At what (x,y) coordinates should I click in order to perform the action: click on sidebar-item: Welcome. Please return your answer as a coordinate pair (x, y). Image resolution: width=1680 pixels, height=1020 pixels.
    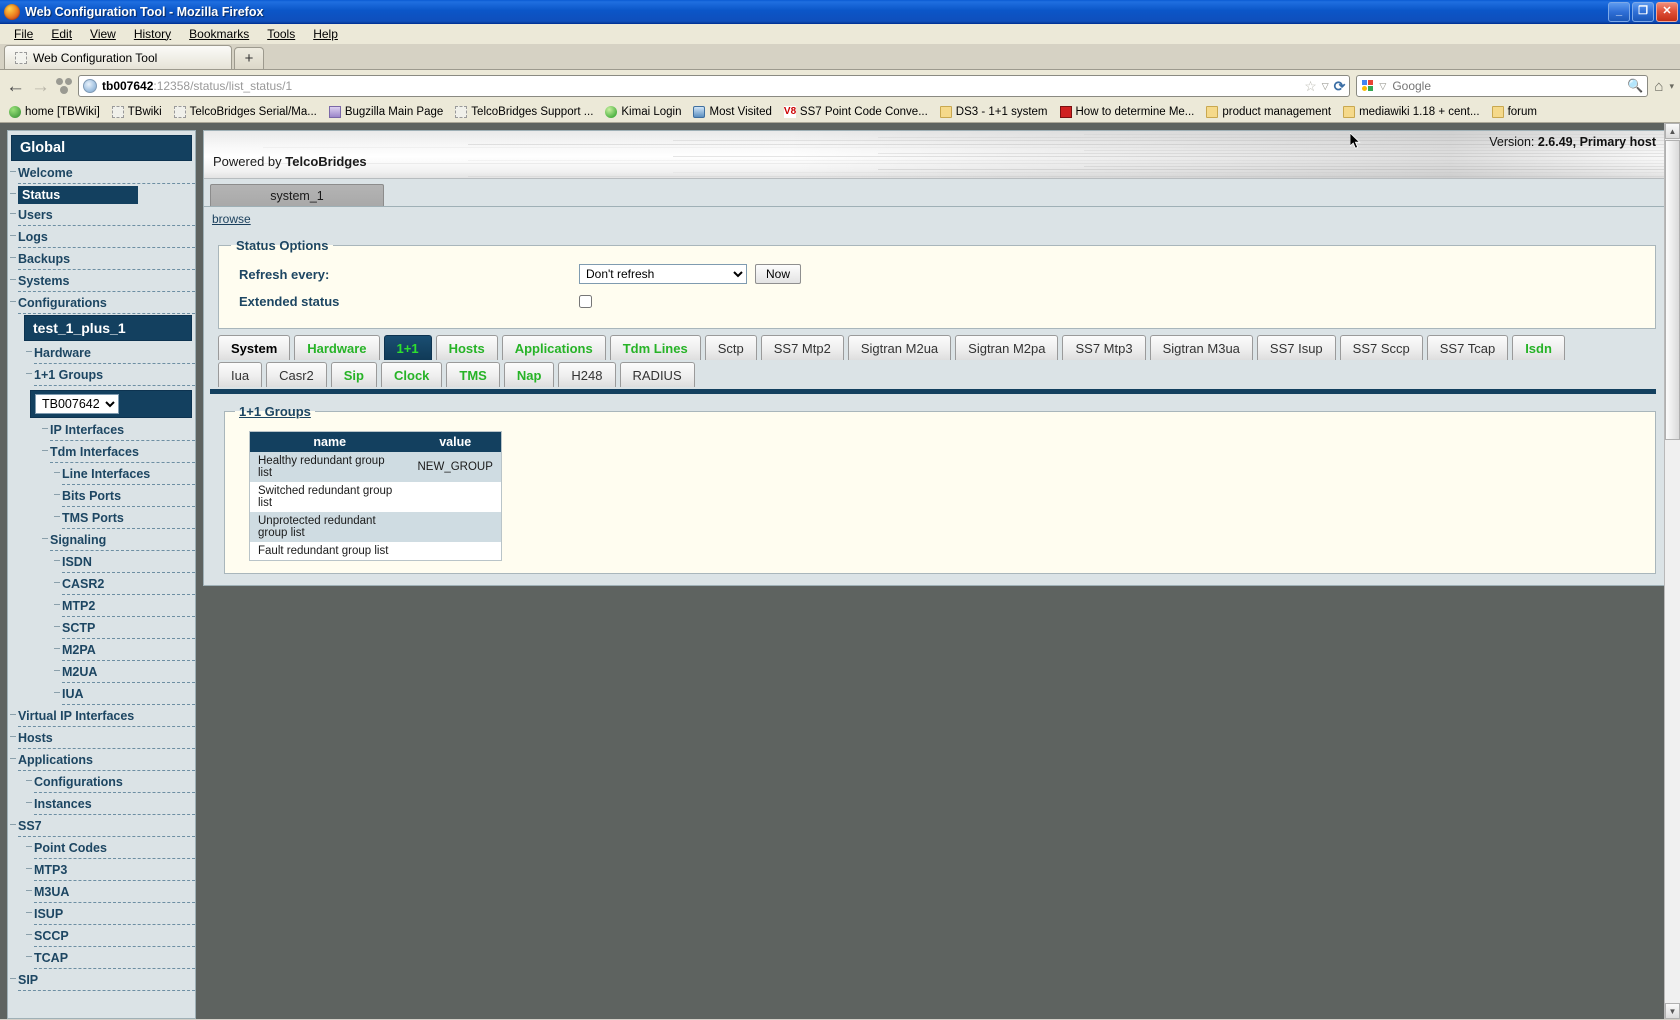
    Looking at the image, I should click on (102, 174).